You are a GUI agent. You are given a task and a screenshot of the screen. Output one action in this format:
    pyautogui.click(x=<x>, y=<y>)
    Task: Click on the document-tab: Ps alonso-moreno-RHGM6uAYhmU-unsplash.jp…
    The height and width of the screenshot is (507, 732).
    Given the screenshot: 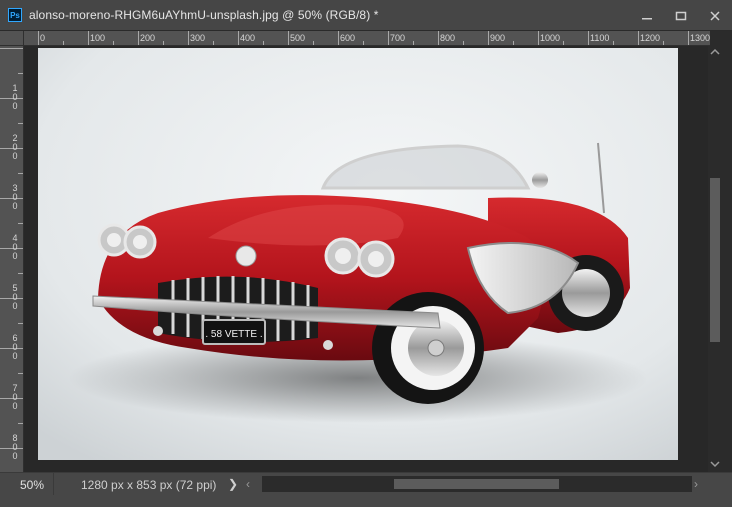 What is the action you would take?
    pyautogui.click(x=366, y=15)
    